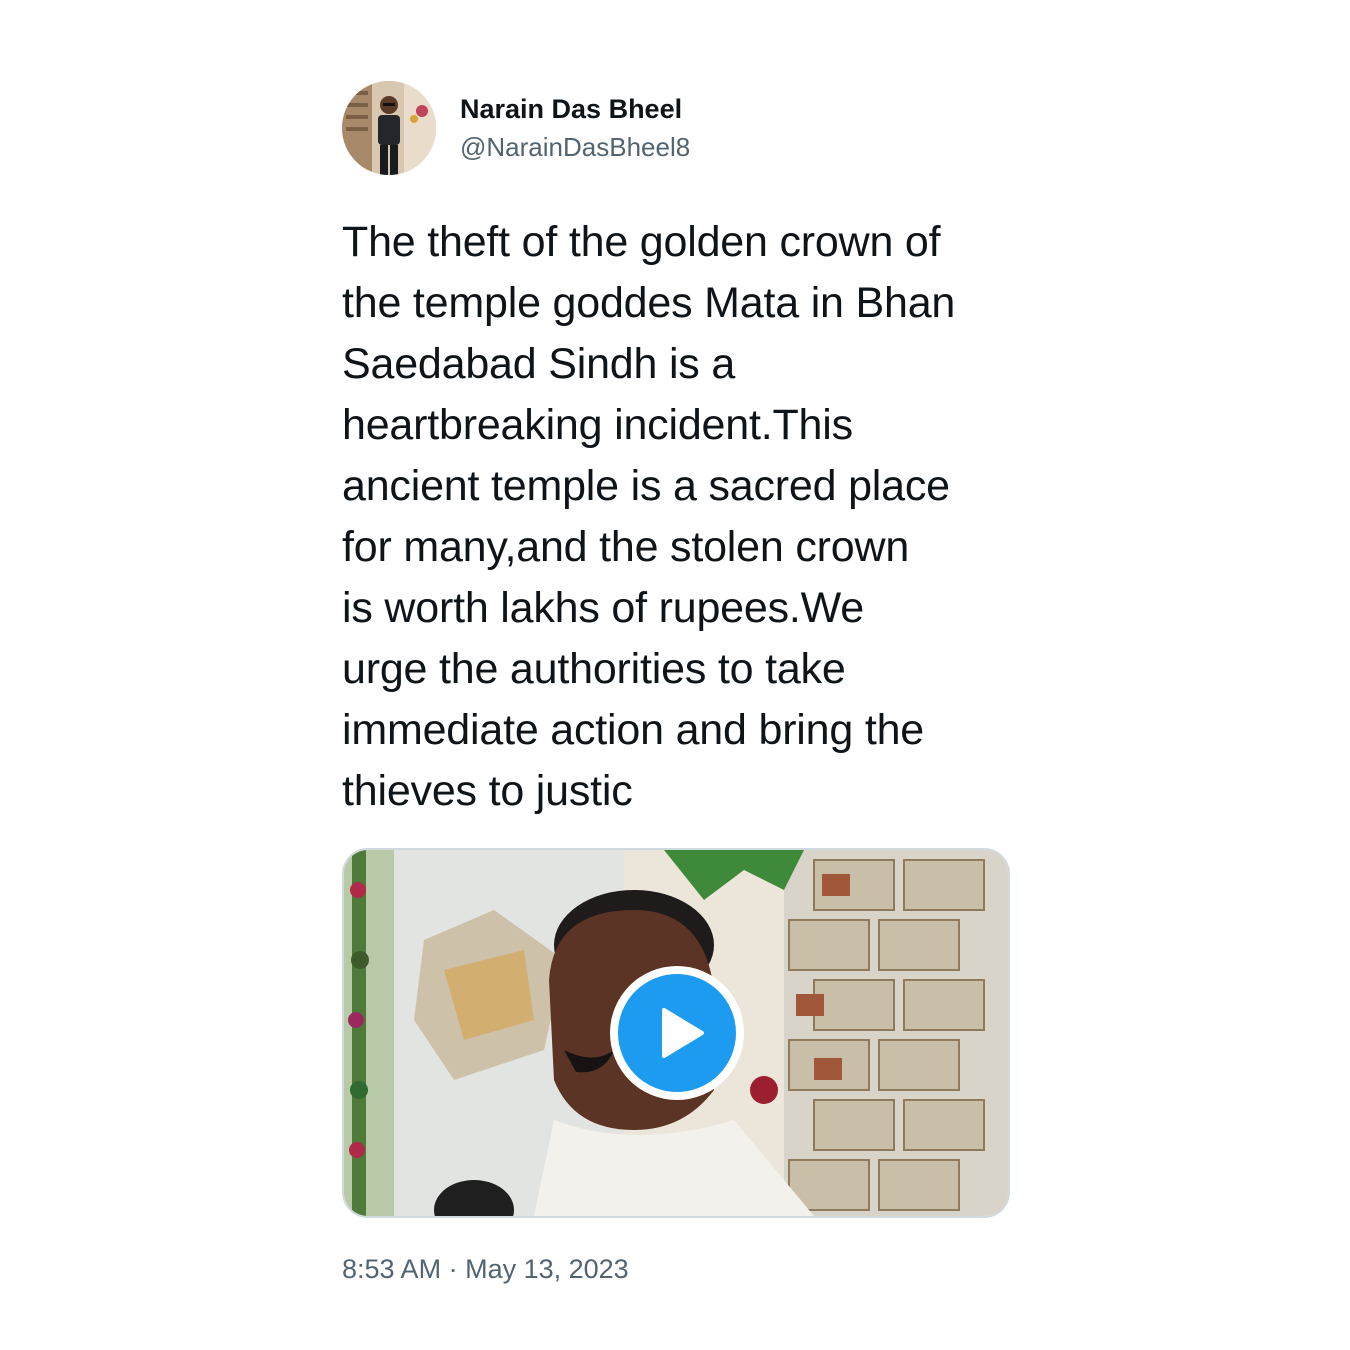 The width and height of the screenshot is (1350, 1350). What do you see at coordinates (547, 1269) in the screenshot?
I see `tweet-date: May 13, 2023` at bounding box center [547, 1269].